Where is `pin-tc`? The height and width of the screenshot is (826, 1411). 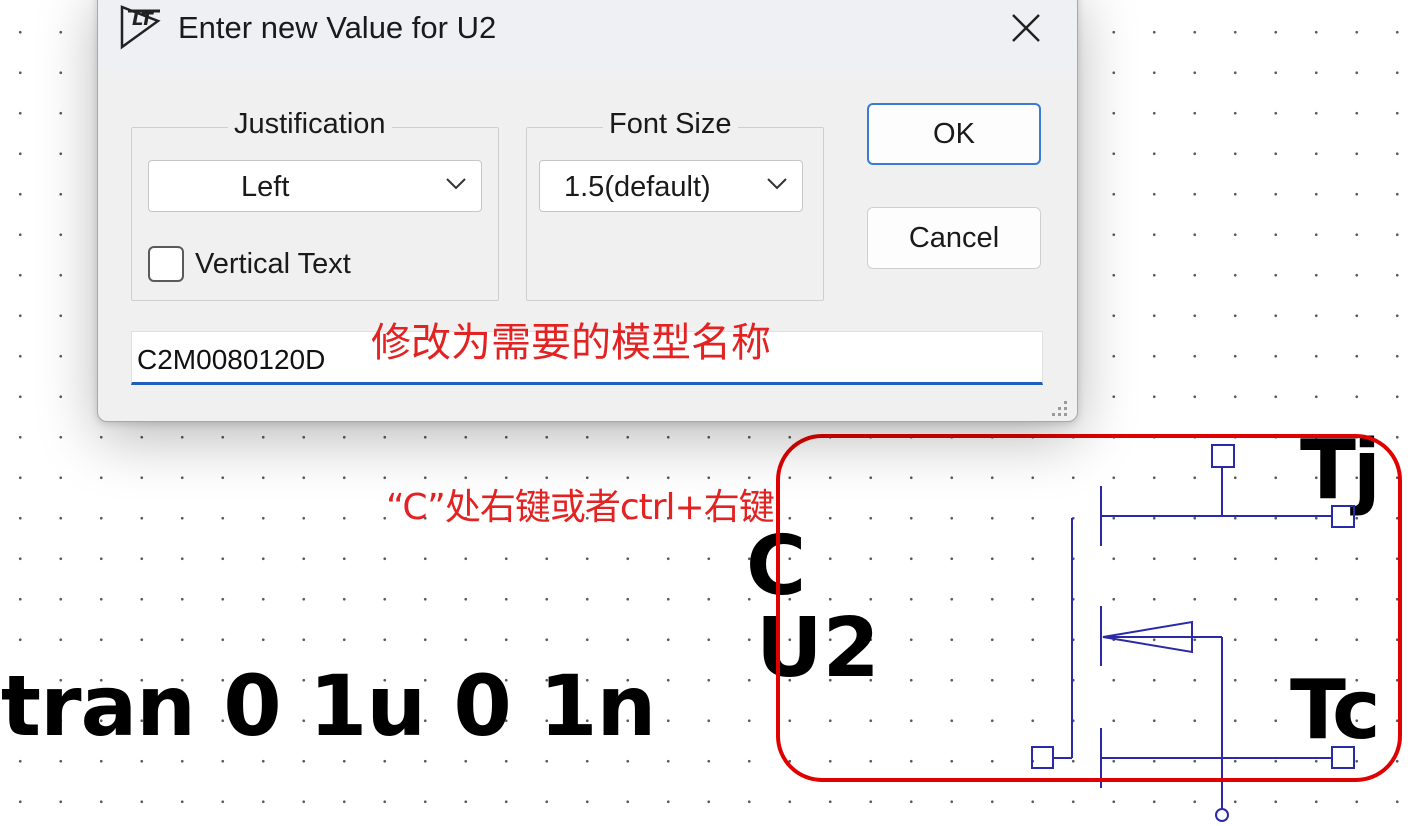
pin-tc is located at coordinates (1343, 757).